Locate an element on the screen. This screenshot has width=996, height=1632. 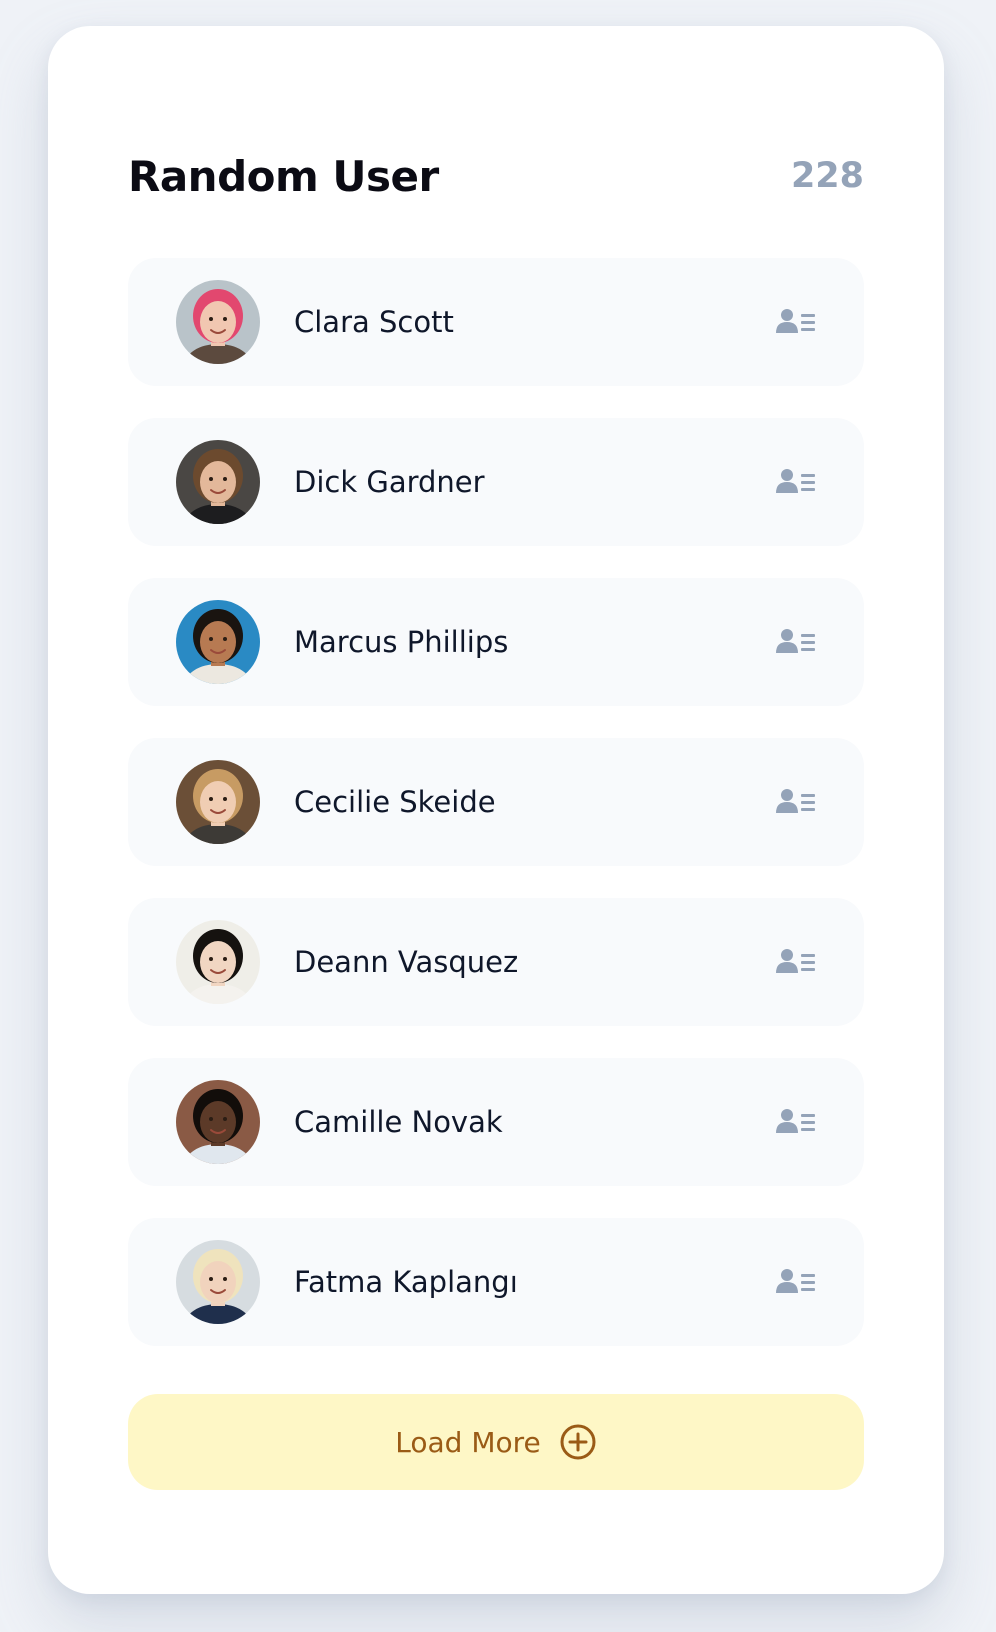
user-row: Cecilie Skeide is located at coordinates (496, 802).